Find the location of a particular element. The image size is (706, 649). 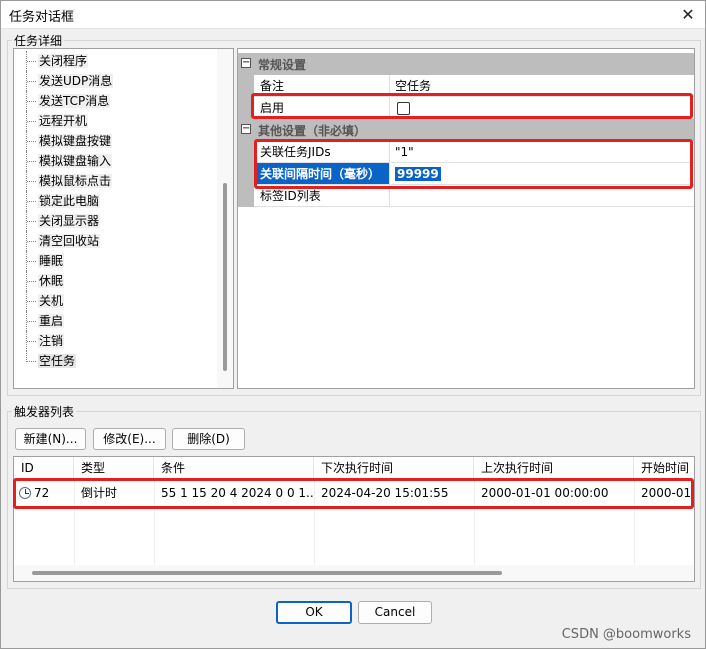

prop-interval-name: 关联间隔时间（毫秒） is located at coordinates (322, 174).